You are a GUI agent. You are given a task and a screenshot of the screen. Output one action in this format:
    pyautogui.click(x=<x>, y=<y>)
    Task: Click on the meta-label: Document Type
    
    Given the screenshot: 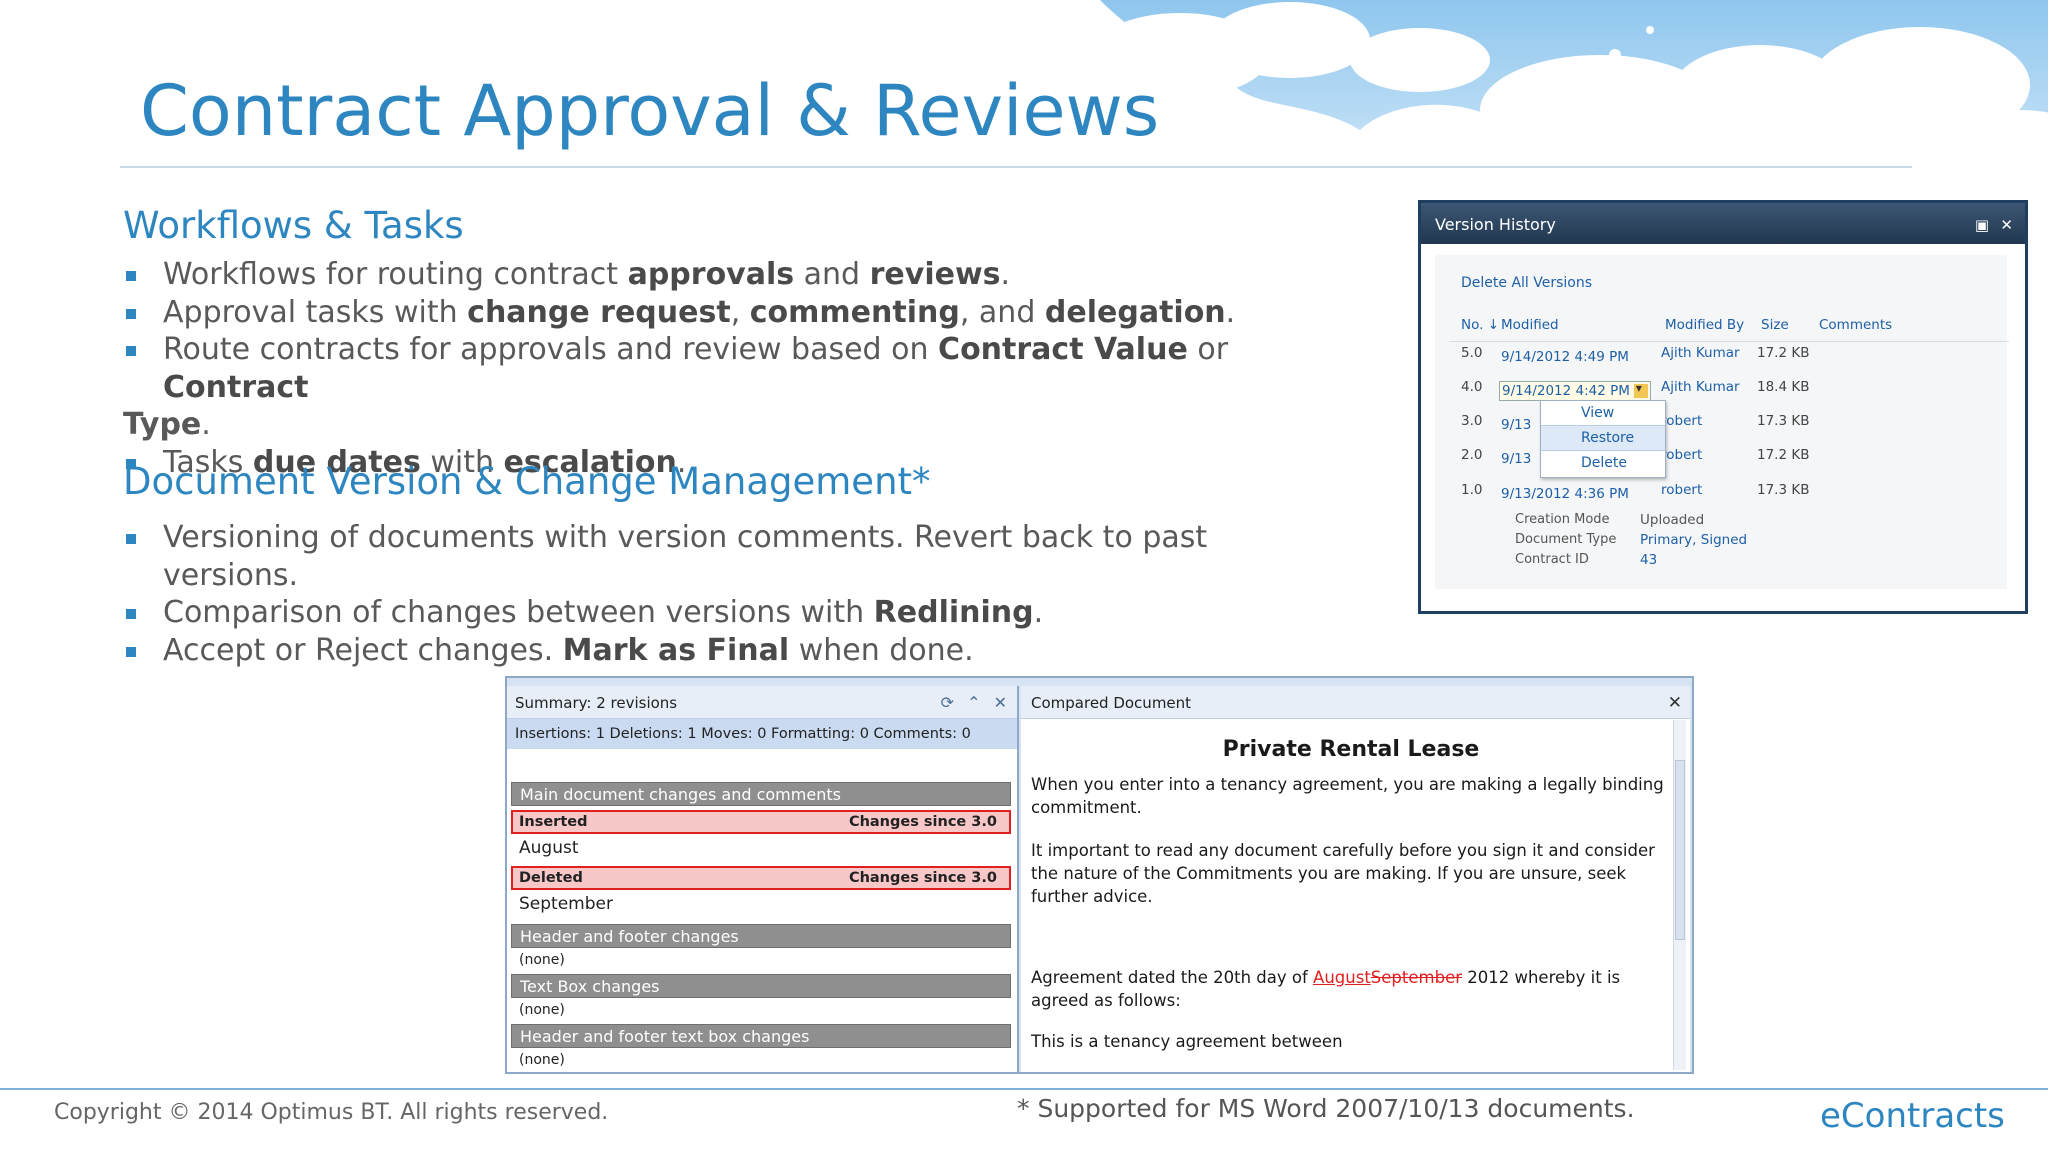 What is the action you would take?
    pyautogui.click(x=1566, y=539)
    